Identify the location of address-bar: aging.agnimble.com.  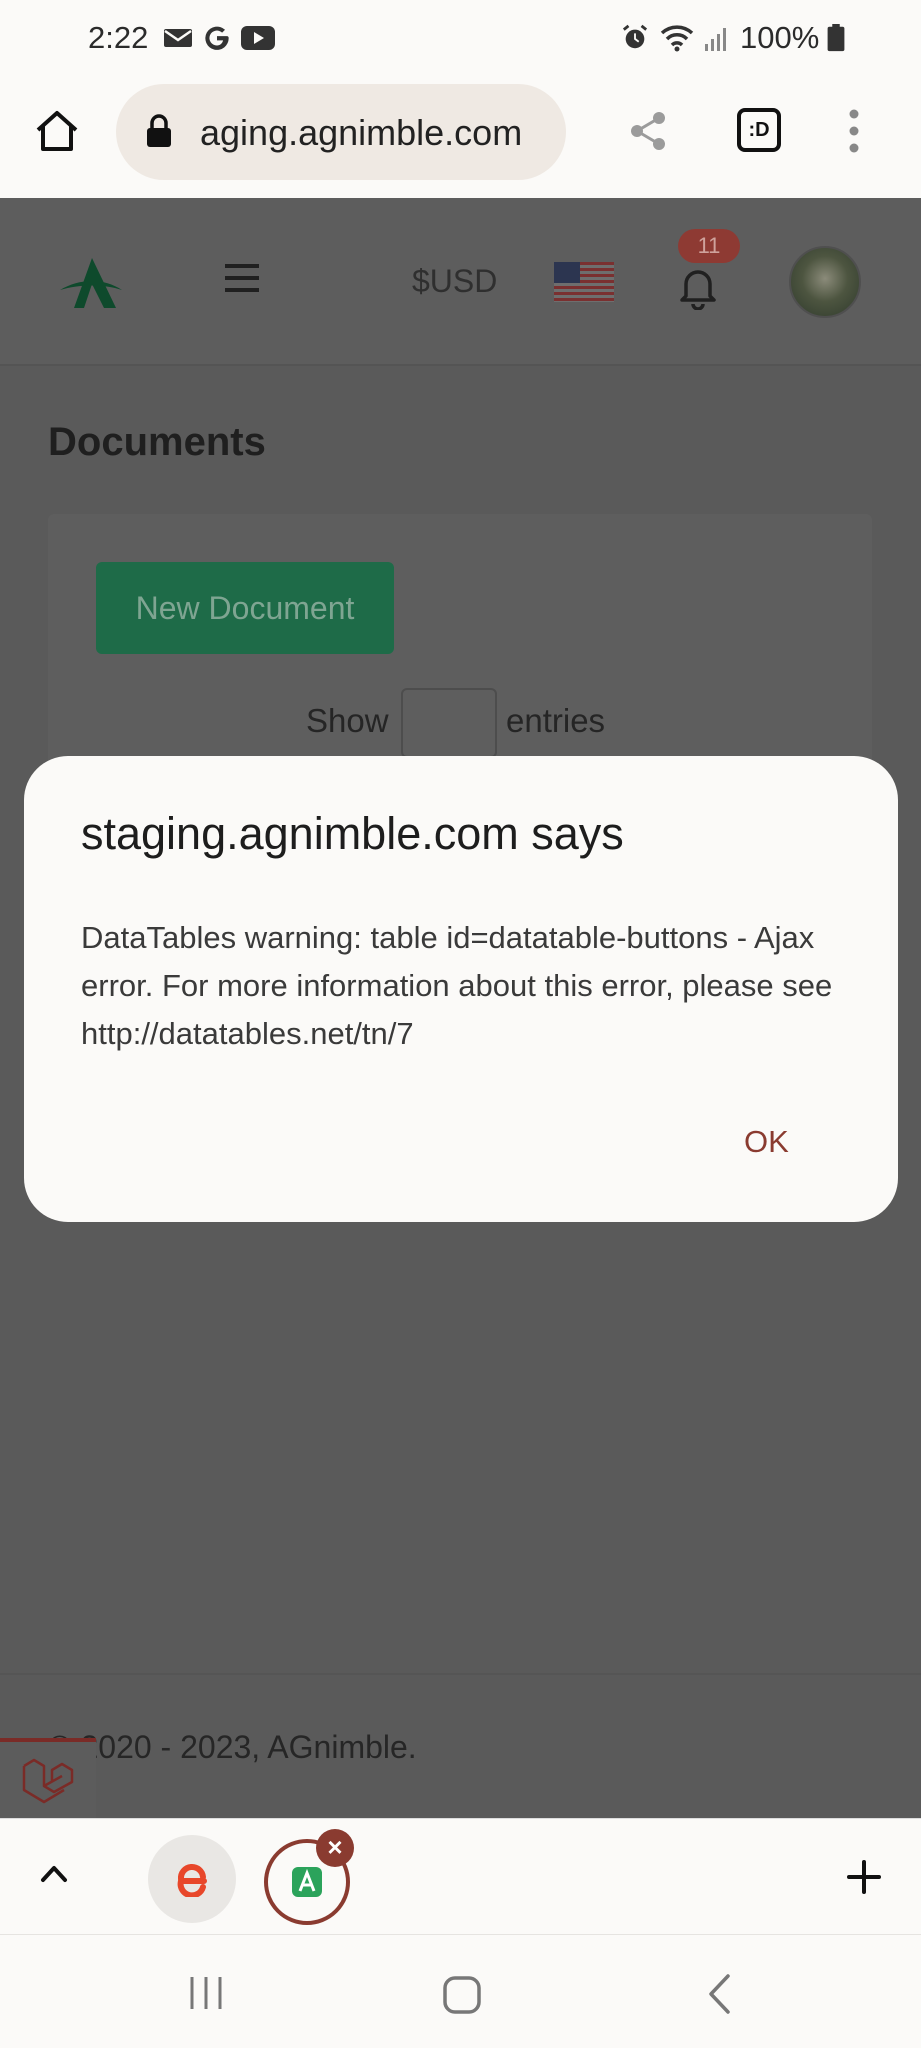
(341, 132).